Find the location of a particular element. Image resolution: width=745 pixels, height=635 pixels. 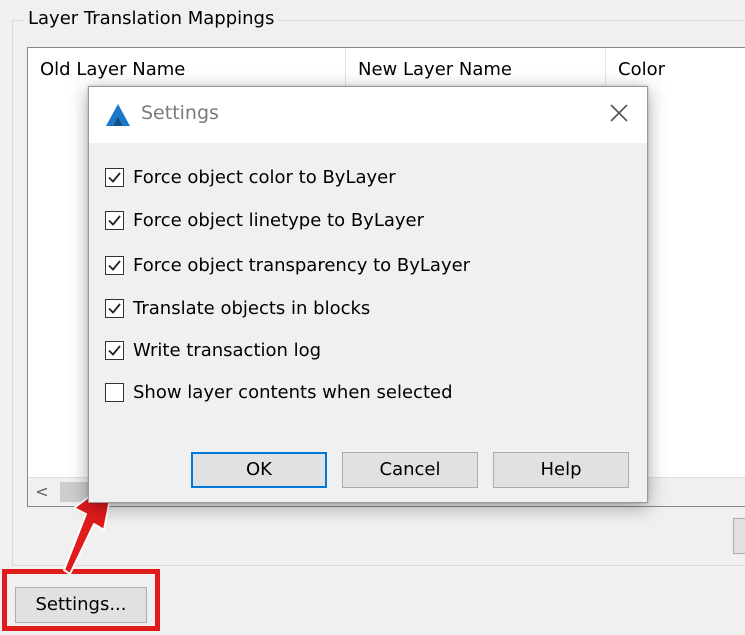

option-force-linetype: Force object linetype to ByLayer is located at coordinates (264, 220).